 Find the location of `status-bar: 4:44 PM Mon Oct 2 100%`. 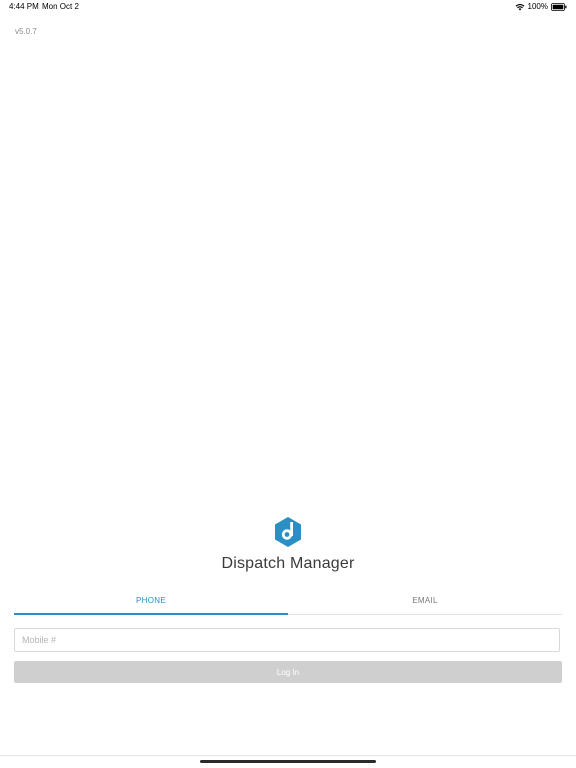

status-bar: 4:44 PM Mon Oct 2 100% is located at coordinates (288, 7).